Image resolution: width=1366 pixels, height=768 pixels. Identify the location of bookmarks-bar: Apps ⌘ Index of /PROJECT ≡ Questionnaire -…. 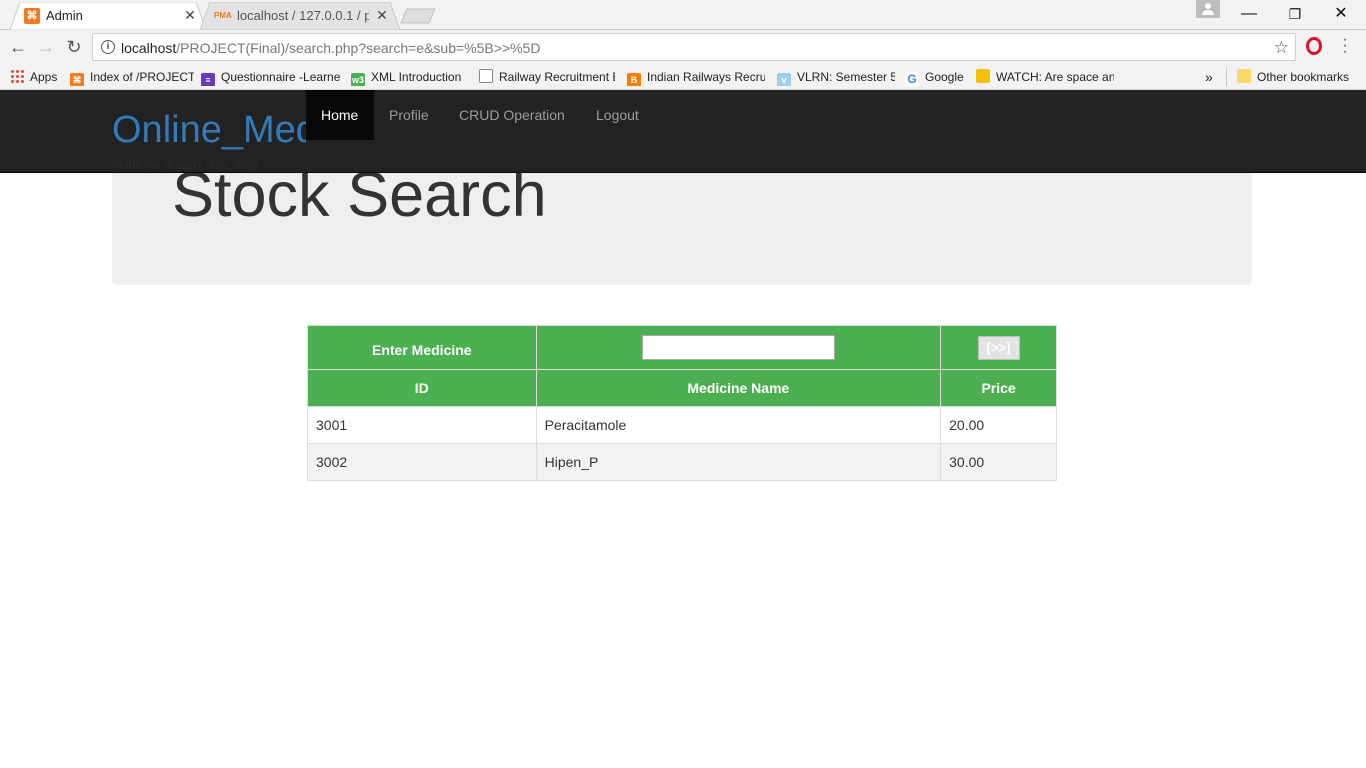
(683, 77).